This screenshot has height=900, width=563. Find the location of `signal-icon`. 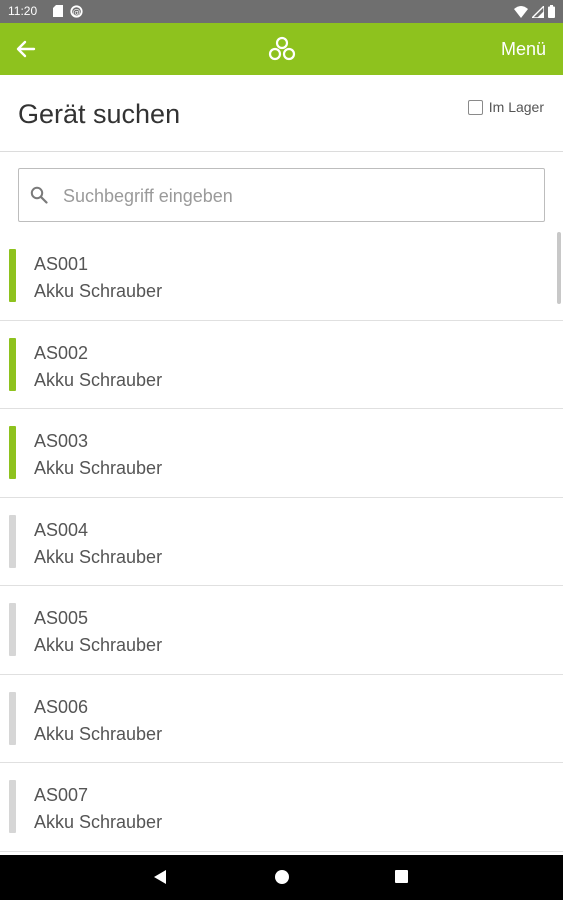

signal-icon is located at coordinates (538, 11).